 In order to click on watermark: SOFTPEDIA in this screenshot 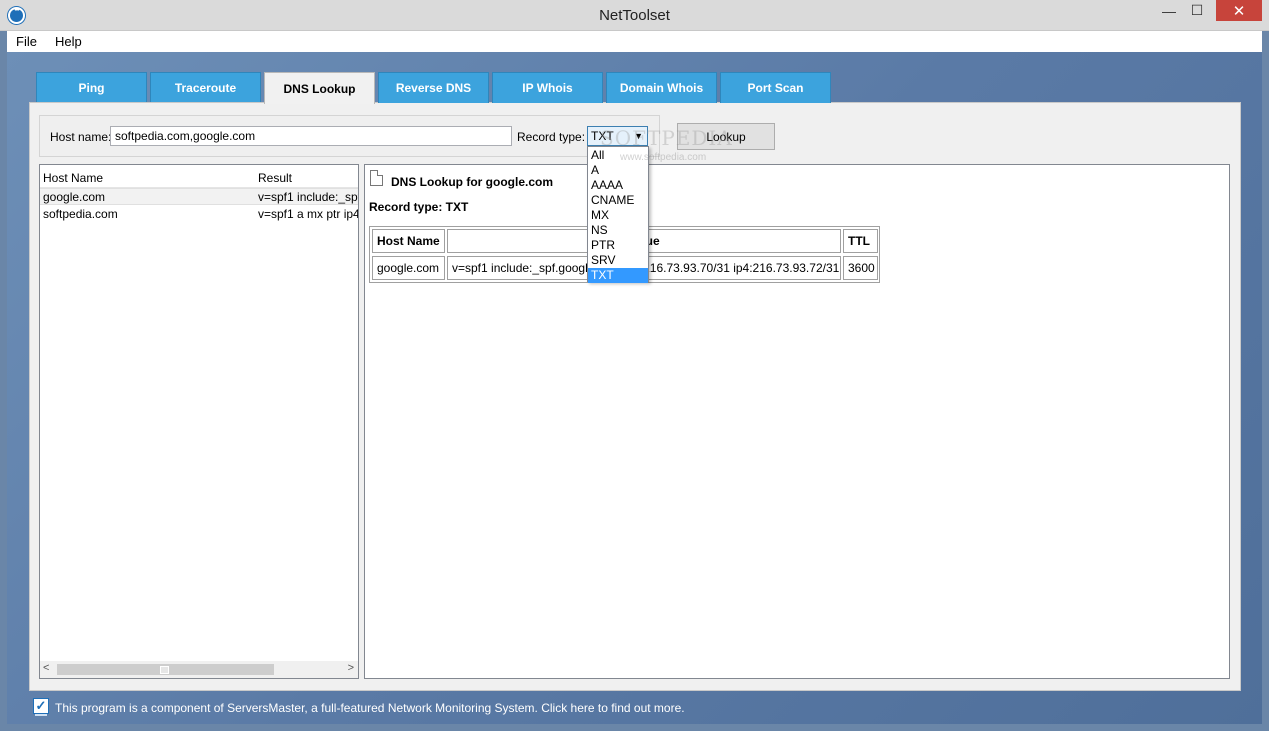, I will do `click(666, 138)`.